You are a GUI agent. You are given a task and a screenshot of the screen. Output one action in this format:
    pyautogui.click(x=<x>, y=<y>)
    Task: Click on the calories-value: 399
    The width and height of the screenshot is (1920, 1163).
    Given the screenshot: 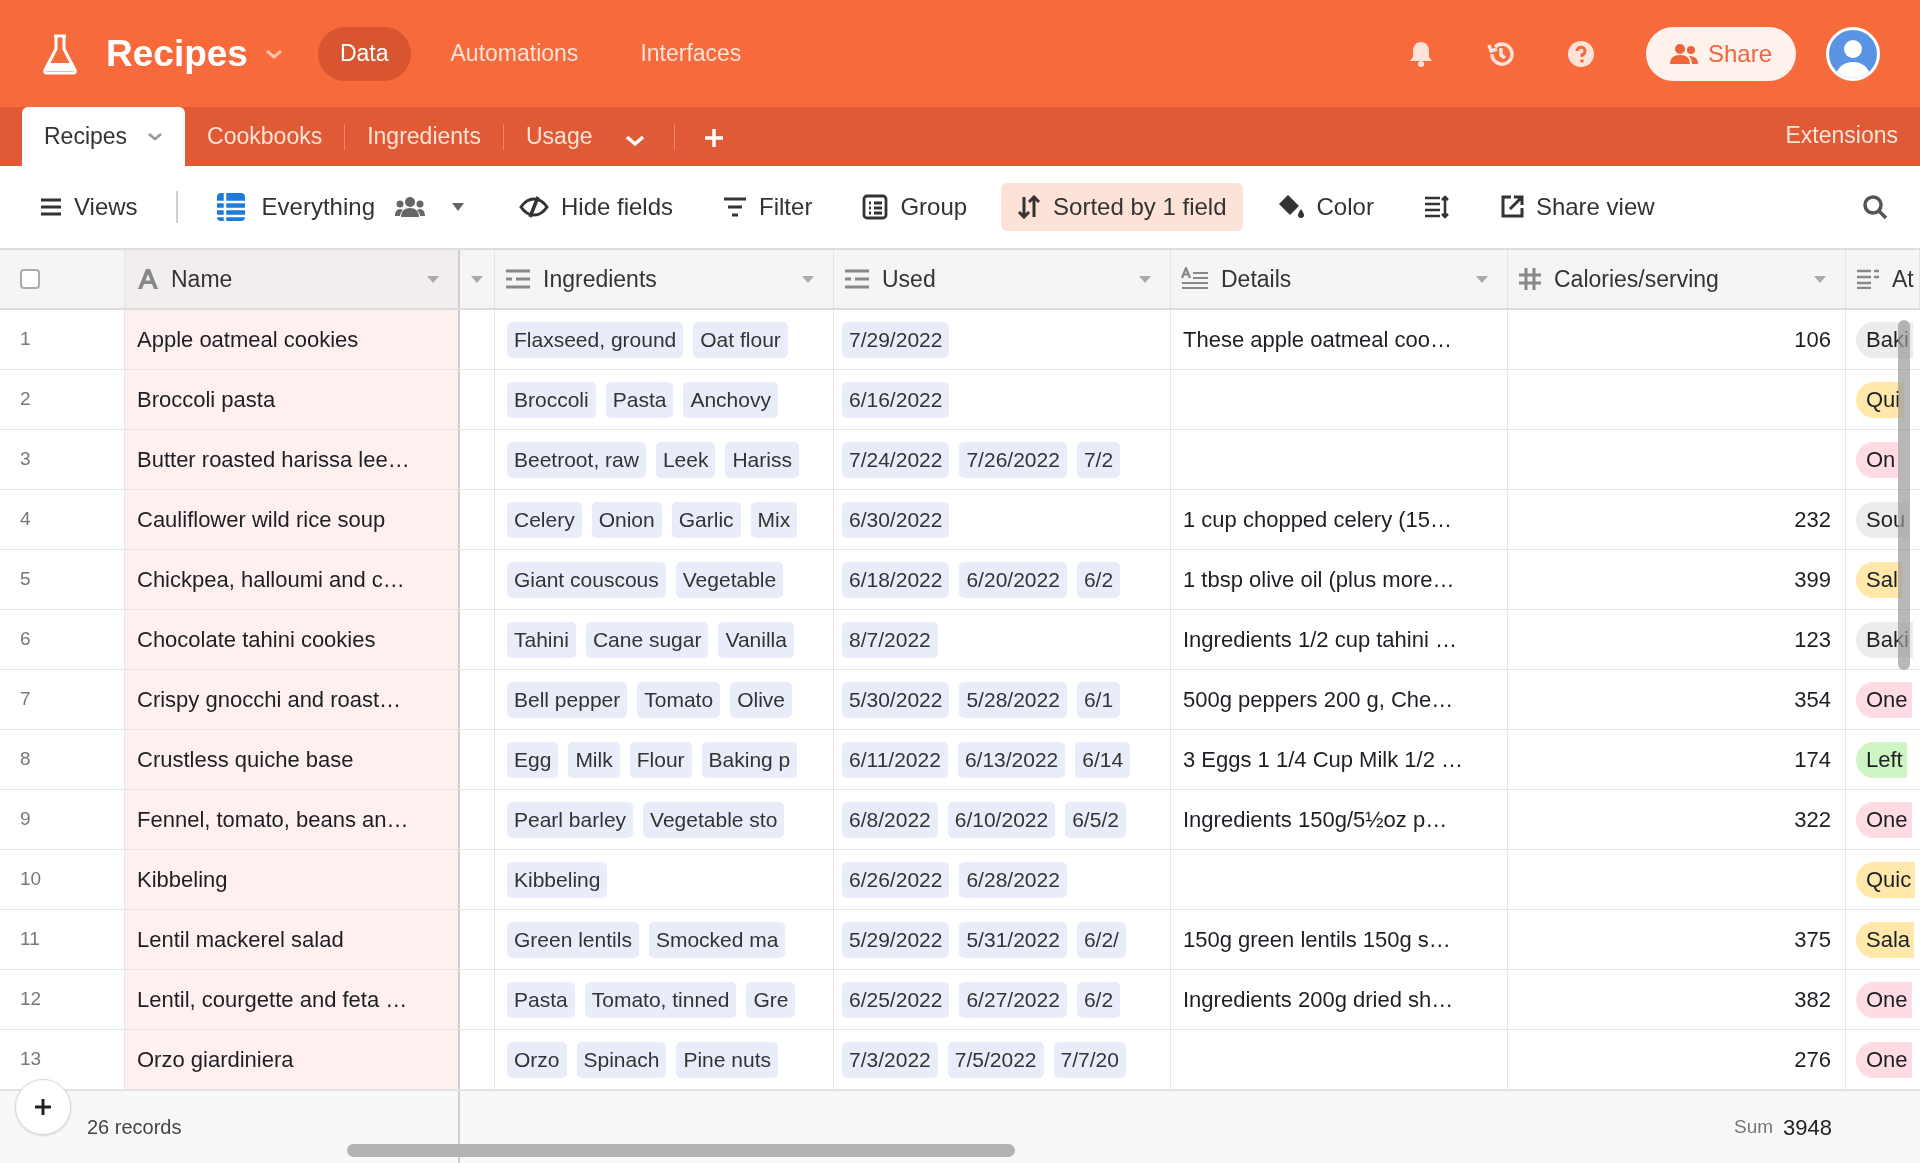 What is the action you would take?
    pyautogui.click(x=1812, y=580)
    